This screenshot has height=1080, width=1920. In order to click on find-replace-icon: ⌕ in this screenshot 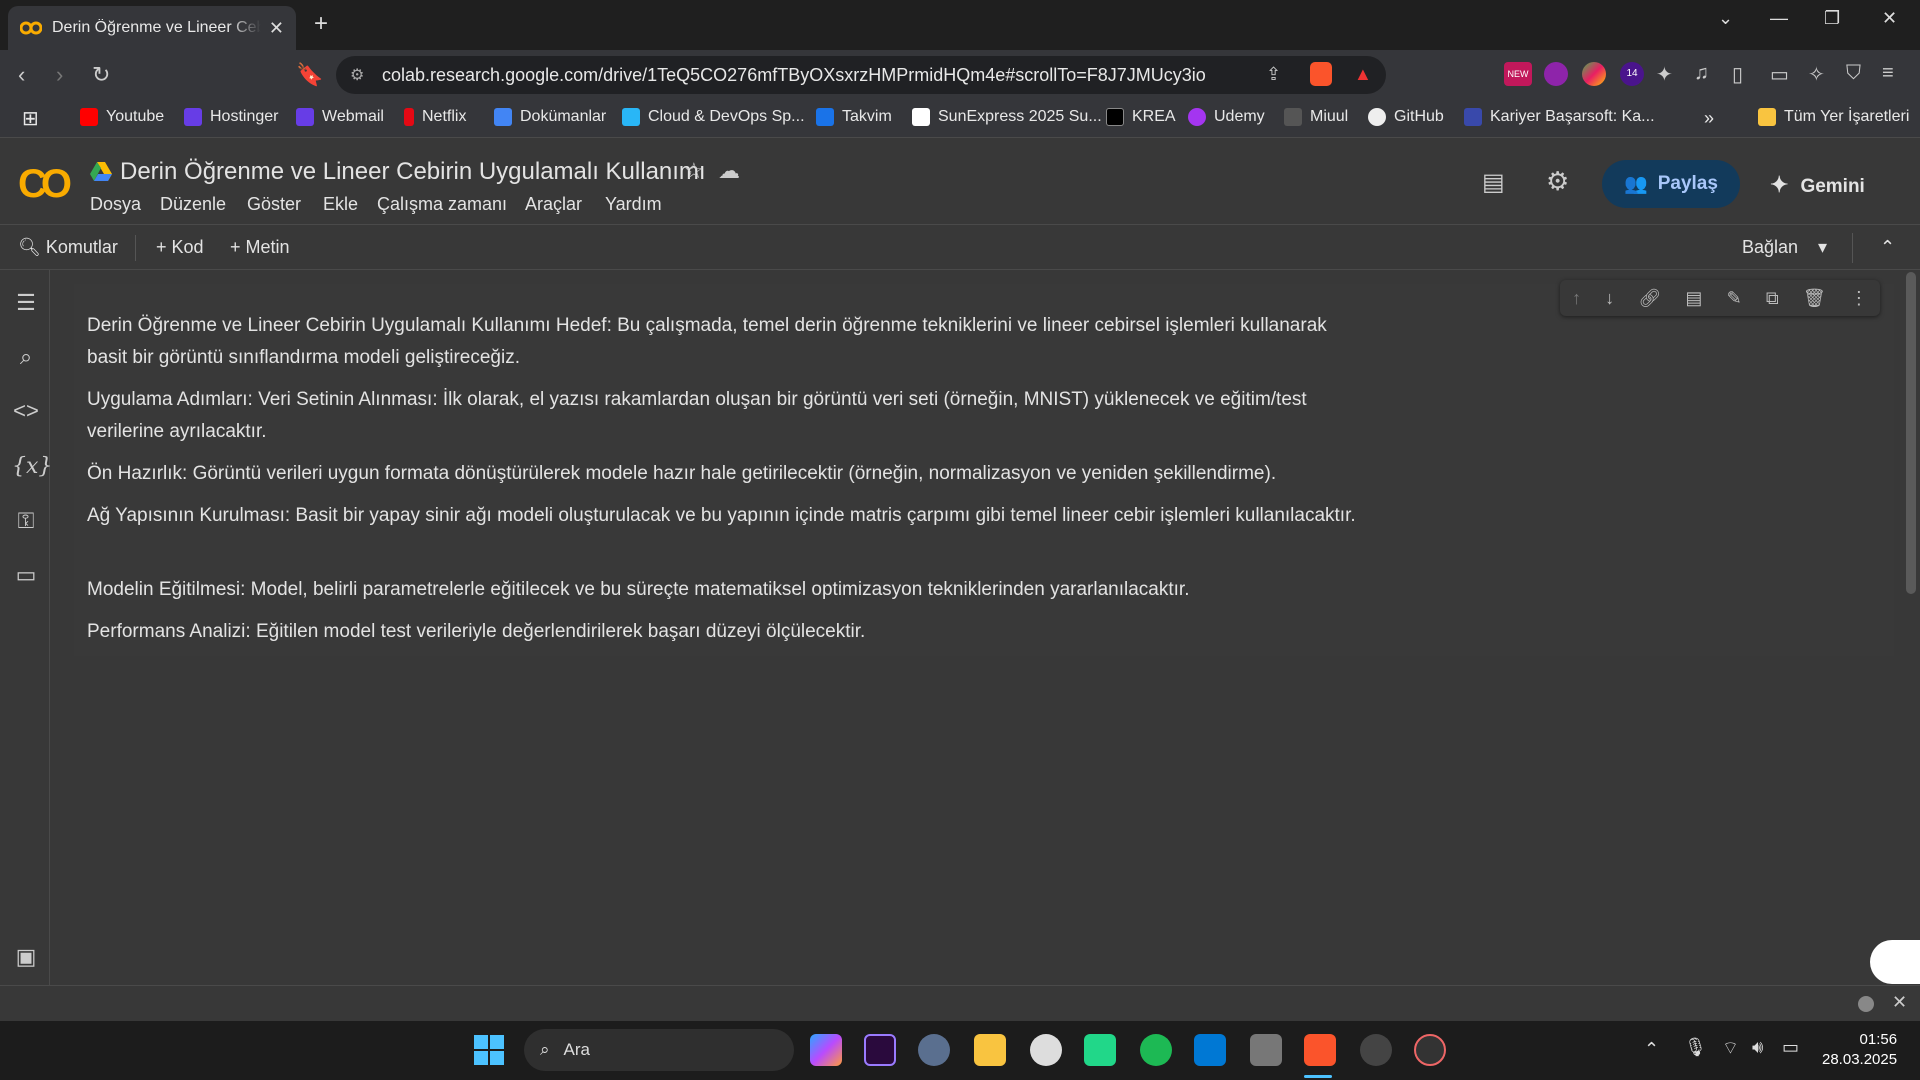, I will do `click(26, 357)`.